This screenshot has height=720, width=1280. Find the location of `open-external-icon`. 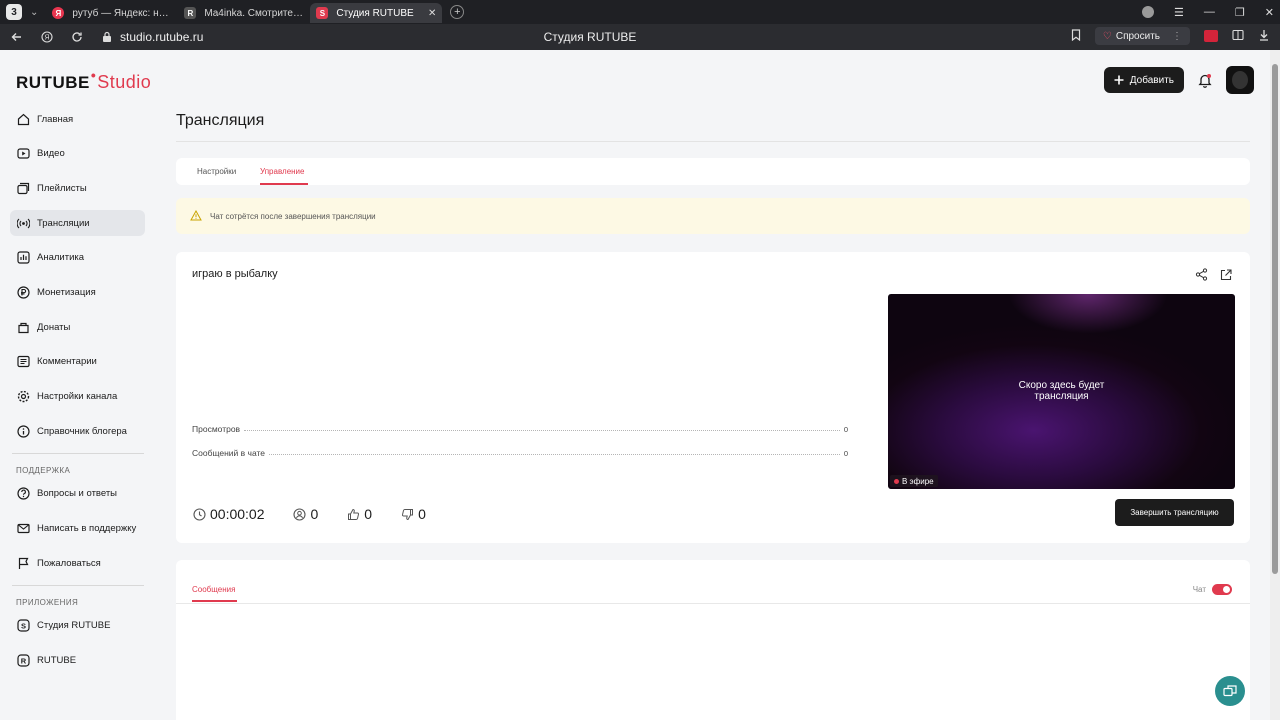

open-external-icon is located at coordinates (1226, 277).